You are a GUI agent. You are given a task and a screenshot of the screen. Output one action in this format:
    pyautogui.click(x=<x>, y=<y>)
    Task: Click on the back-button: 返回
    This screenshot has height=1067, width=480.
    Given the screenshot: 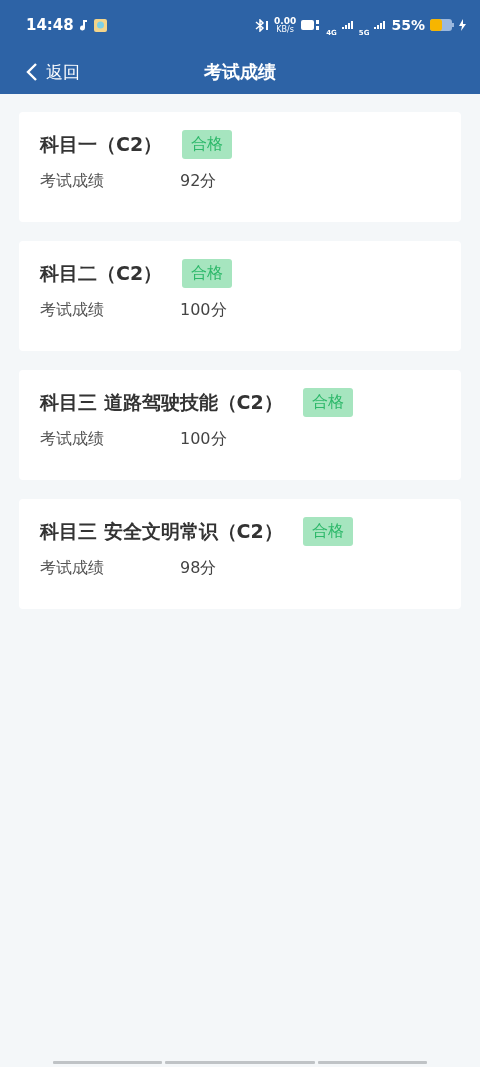 What is the action you would take?
    pyautogui.click(x=40, y=72)
    